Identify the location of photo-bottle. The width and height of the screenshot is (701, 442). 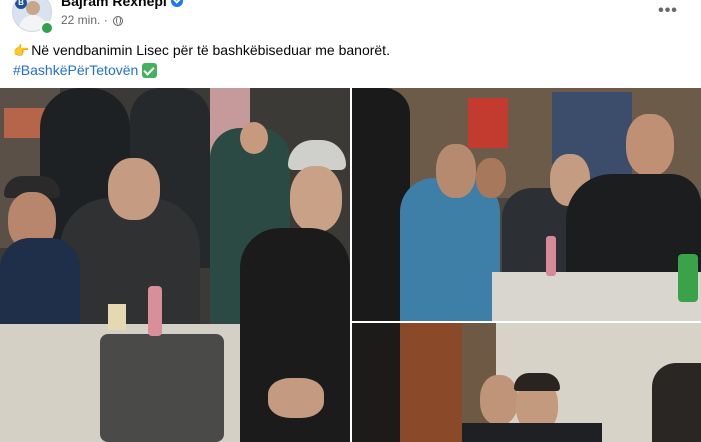
(155, 311).